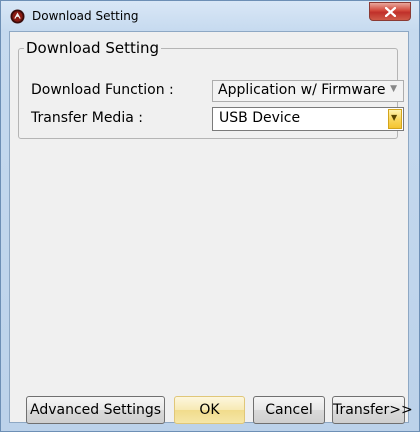  I want to click on transfer-media-label: Transfer Media :, so click(87, 118).